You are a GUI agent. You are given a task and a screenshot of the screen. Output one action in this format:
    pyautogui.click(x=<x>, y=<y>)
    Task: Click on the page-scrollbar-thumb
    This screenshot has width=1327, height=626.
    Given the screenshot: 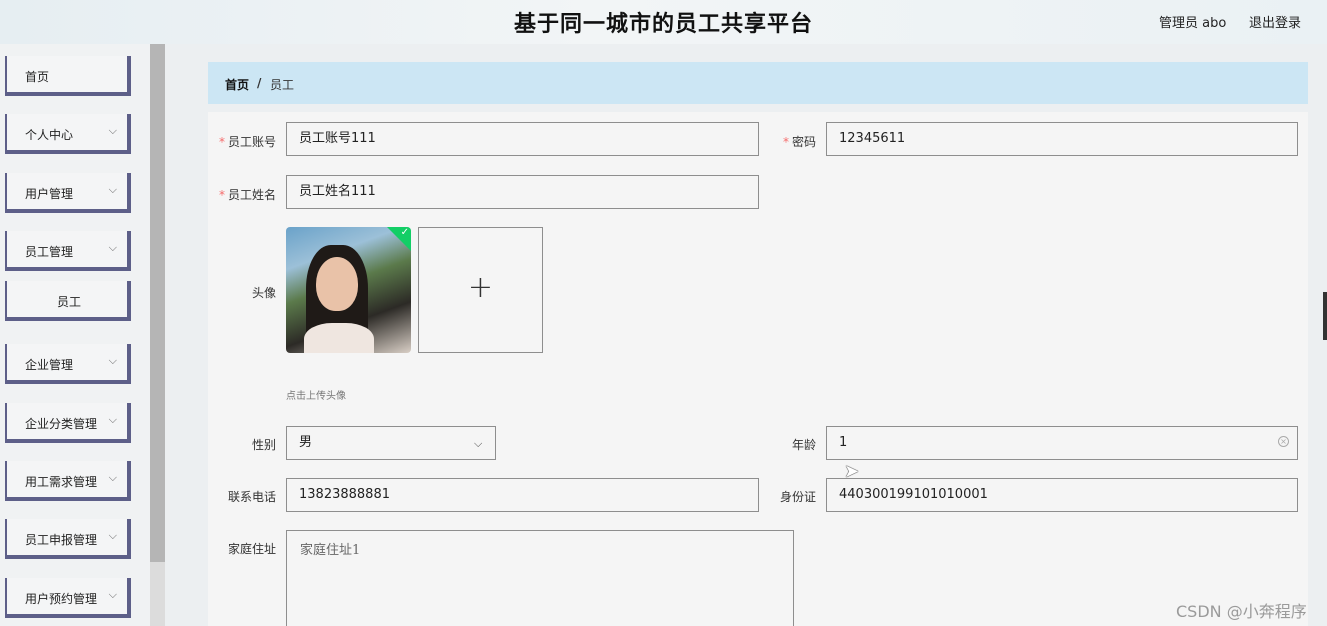 What is the action you would take?
    pyautogui.click(x=1325, y=316)
    